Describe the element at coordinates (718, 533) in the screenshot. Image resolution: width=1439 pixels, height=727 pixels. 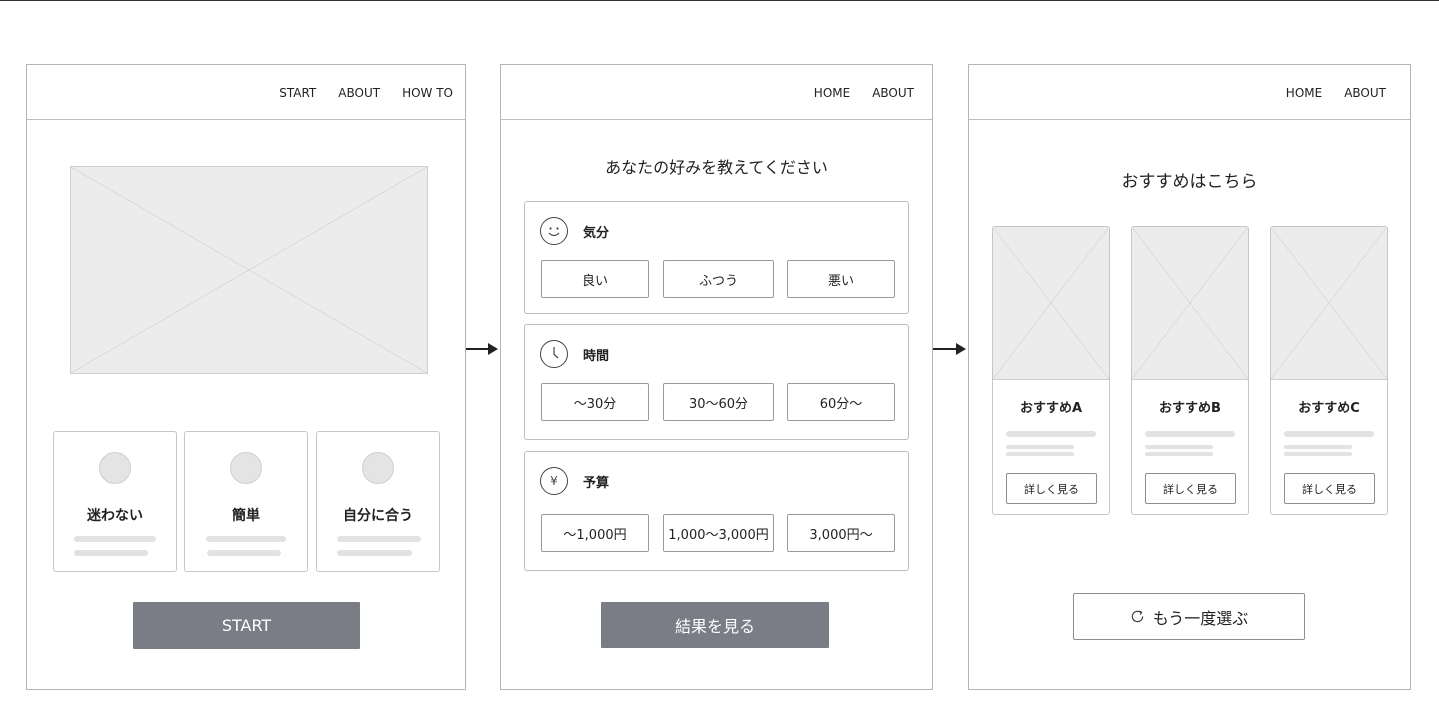
I see `option-button: 1,000〜3,000円` at that location.